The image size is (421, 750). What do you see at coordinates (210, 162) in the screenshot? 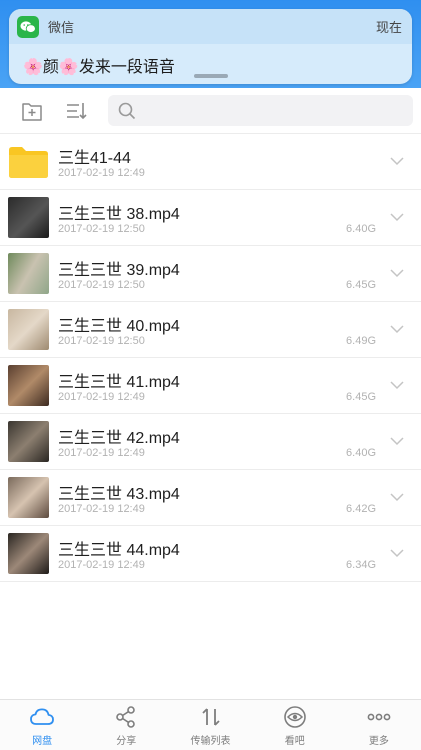
I see `list-item: 三生41-44 2017-02-19 12:49` at bounding box center [210, 162].